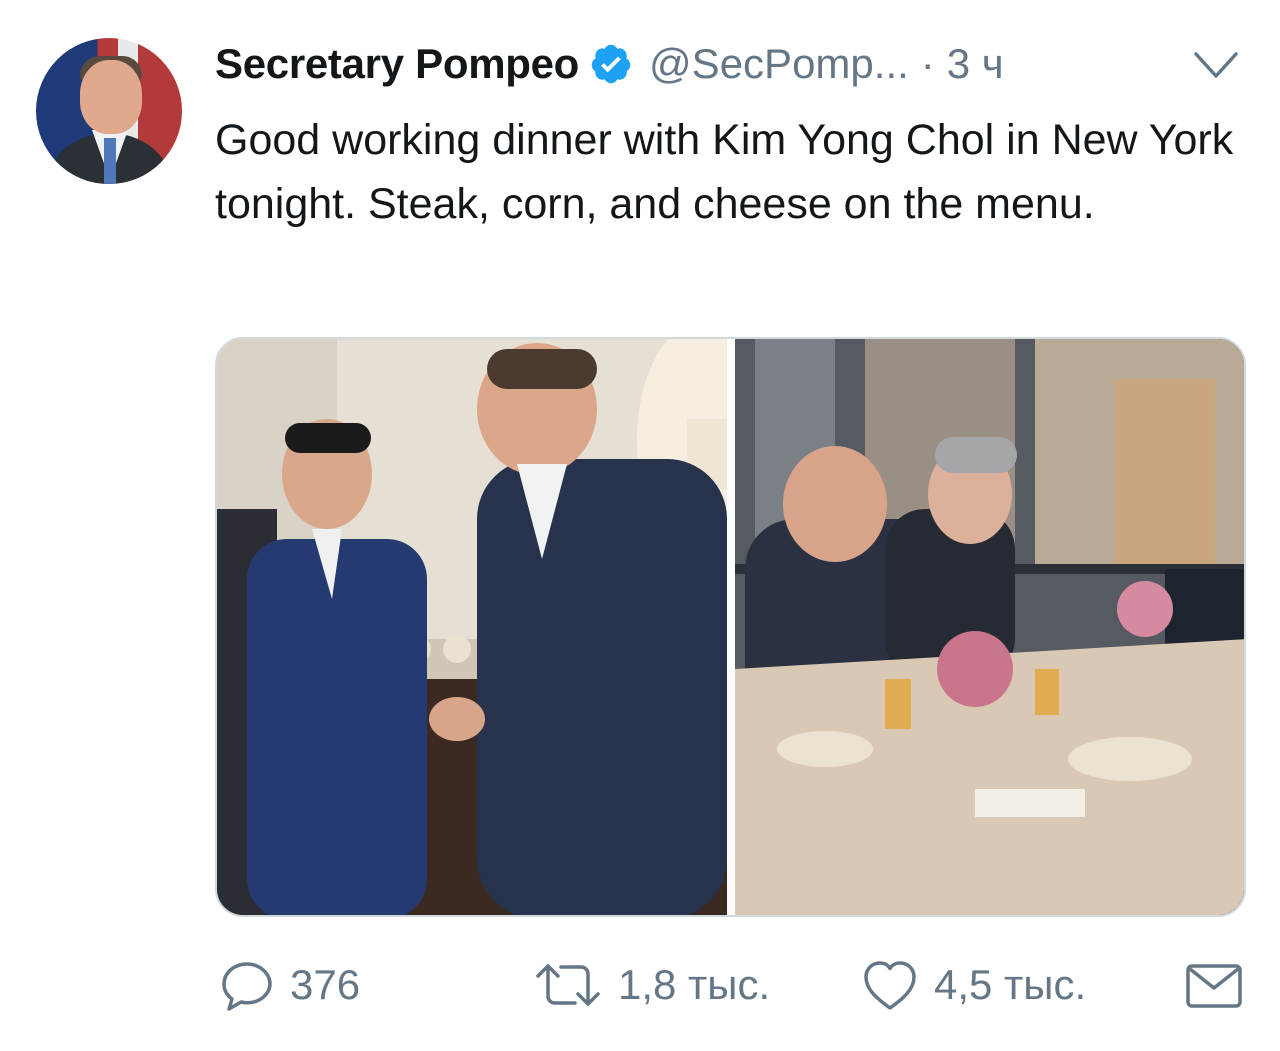 Image resolution: width=1280 pixels, height=1051 pixels. What do you see at coordinates (611, 64) in the screenshot?
I see `verified-badge-icon` at bounding box center [611, 64].